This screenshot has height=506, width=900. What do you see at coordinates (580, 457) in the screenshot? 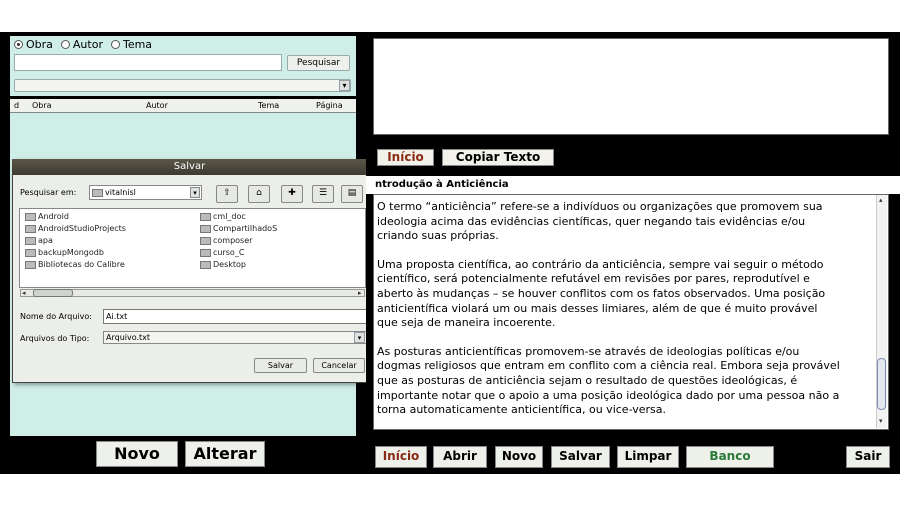
I see `salvar-button: Salvar` at bounding box center [580, 457].